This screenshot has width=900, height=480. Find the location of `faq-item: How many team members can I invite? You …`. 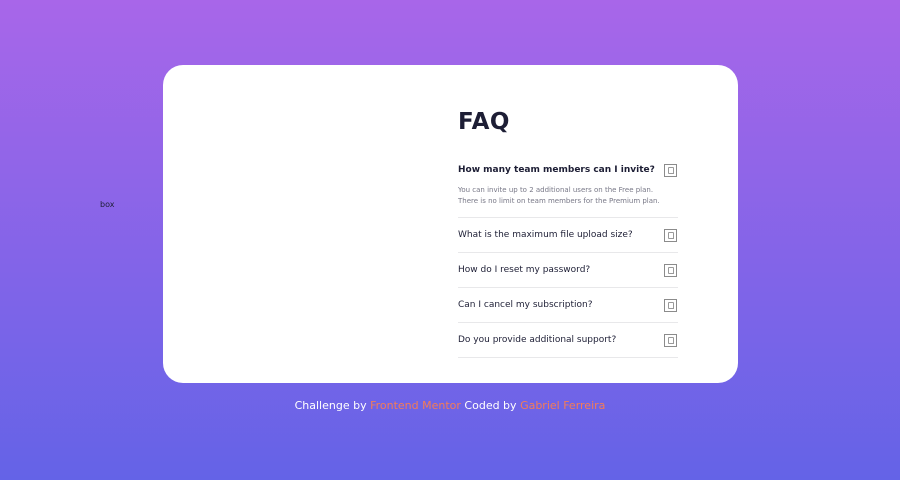

faq-item: How many team members can I invite? You … is located at coordinates (568, 185).